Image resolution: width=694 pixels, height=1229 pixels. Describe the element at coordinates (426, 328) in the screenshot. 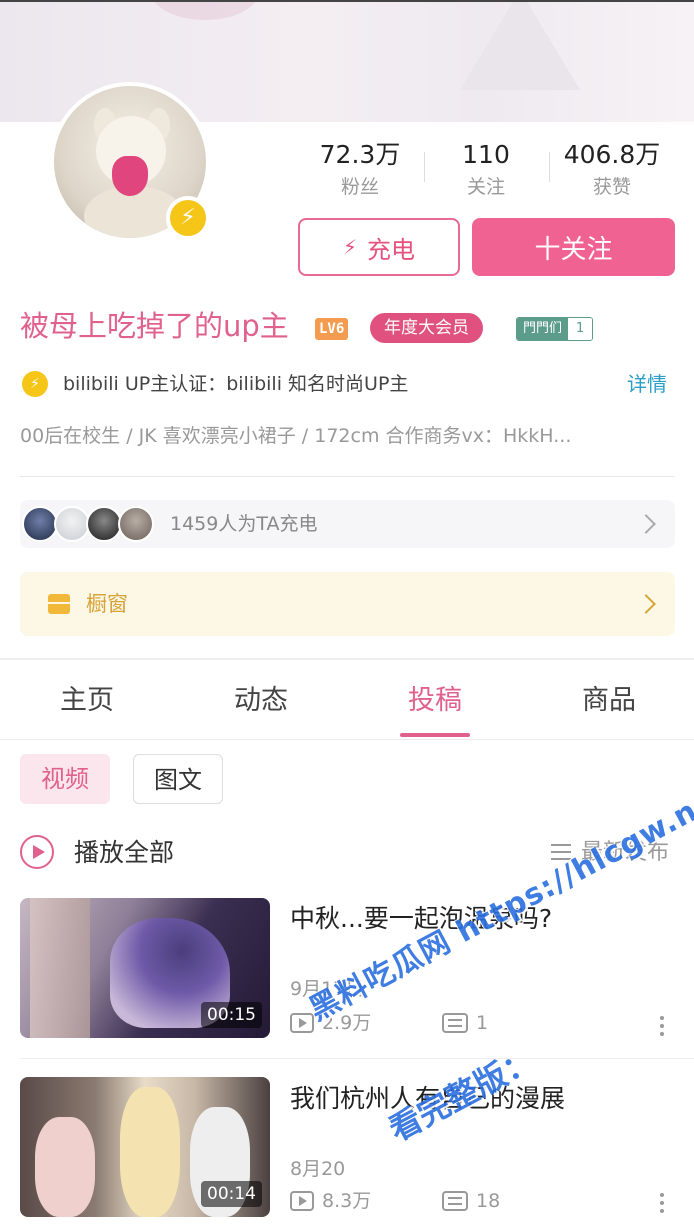

I see `vip-badge: 年度大会员` at that location.